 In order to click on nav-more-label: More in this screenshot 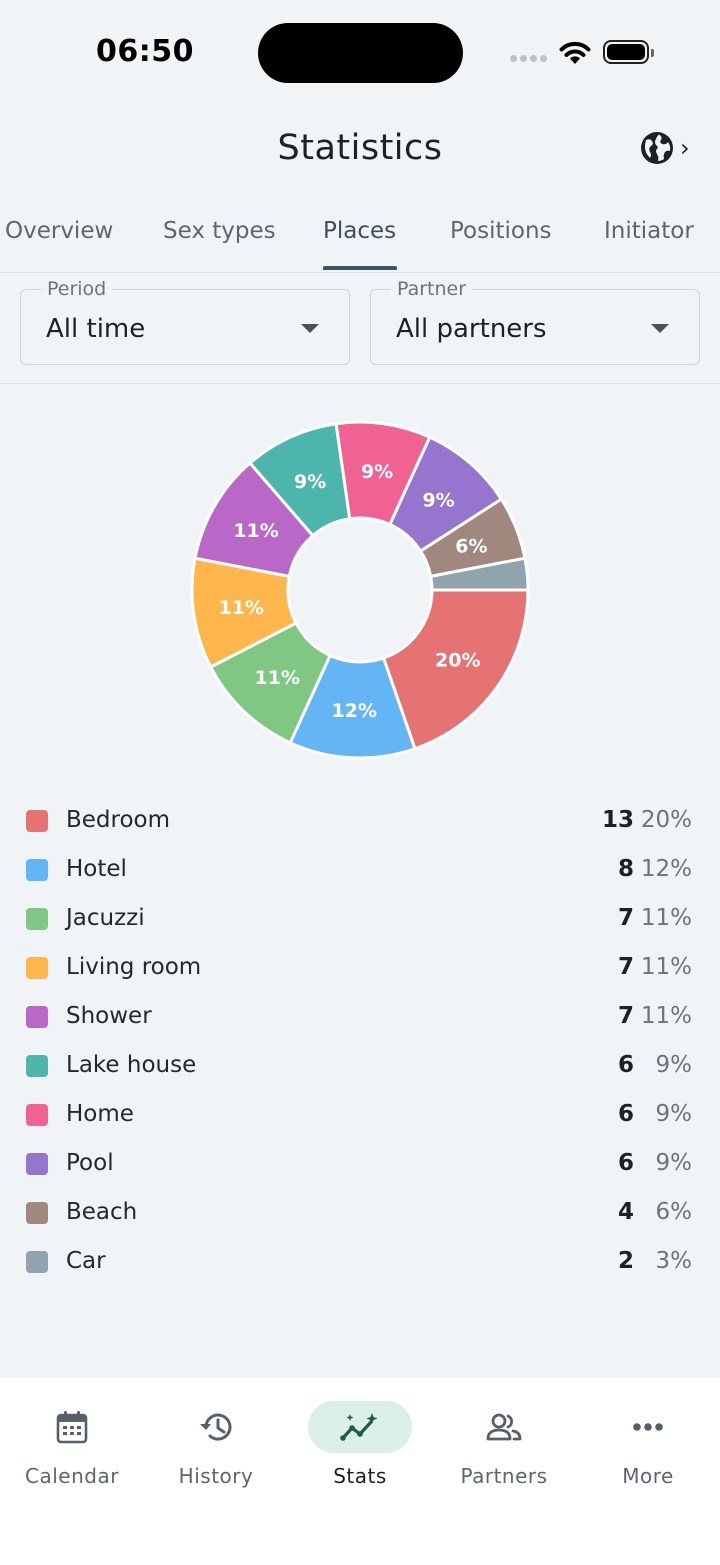, I will do `click(648, 1476)`.